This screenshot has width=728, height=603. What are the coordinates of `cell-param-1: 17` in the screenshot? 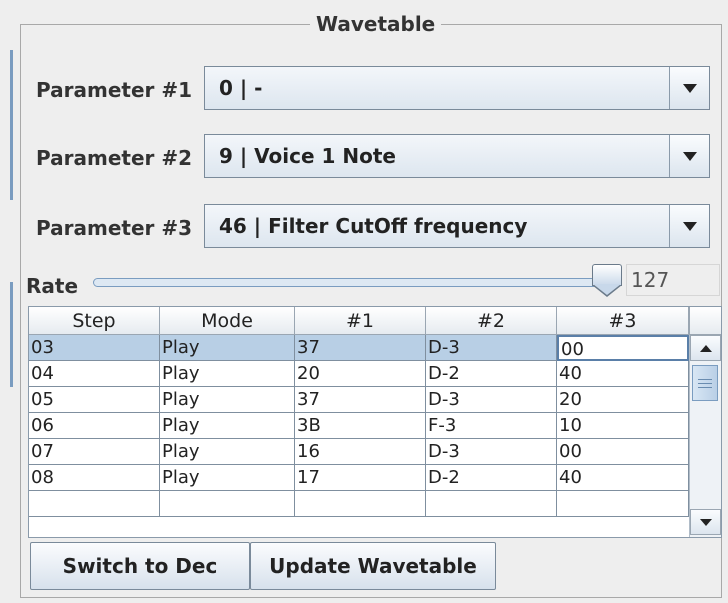 It's located at (360, 478).